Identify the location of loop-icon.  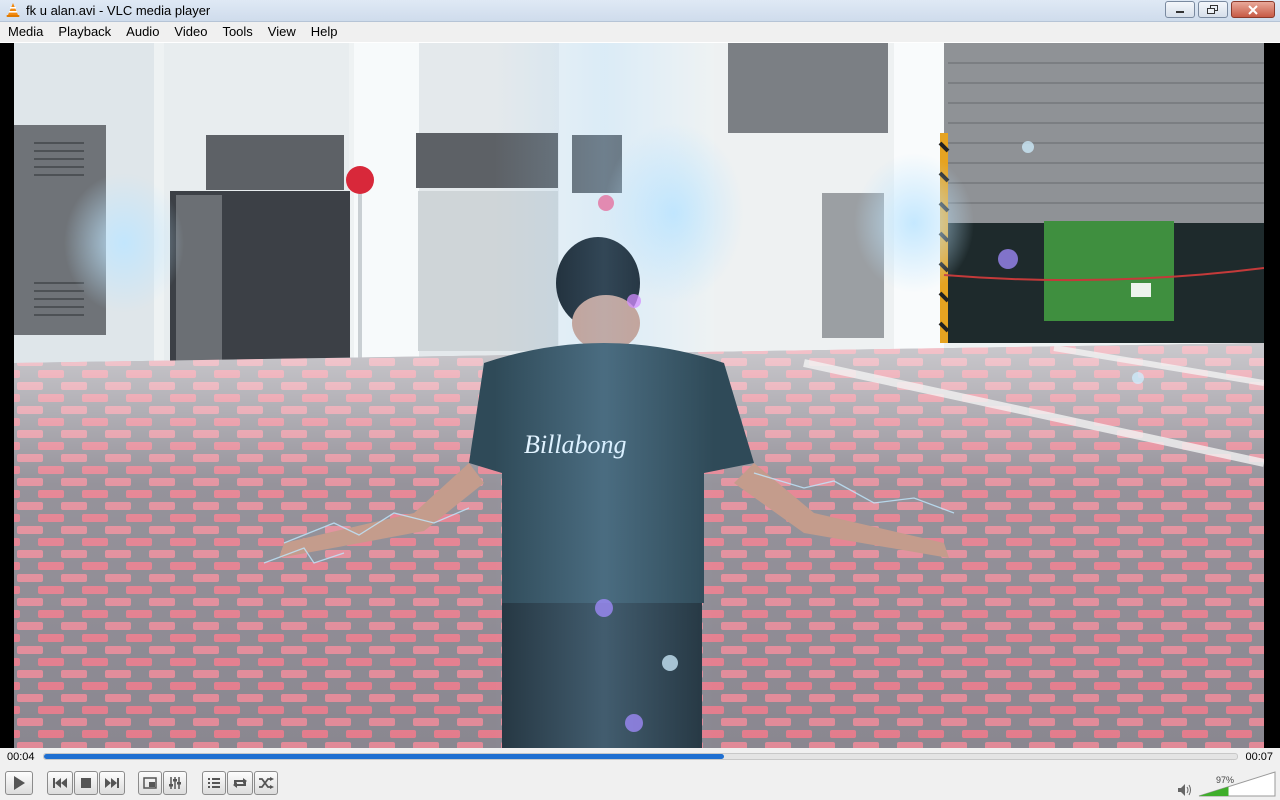
(240, 783).